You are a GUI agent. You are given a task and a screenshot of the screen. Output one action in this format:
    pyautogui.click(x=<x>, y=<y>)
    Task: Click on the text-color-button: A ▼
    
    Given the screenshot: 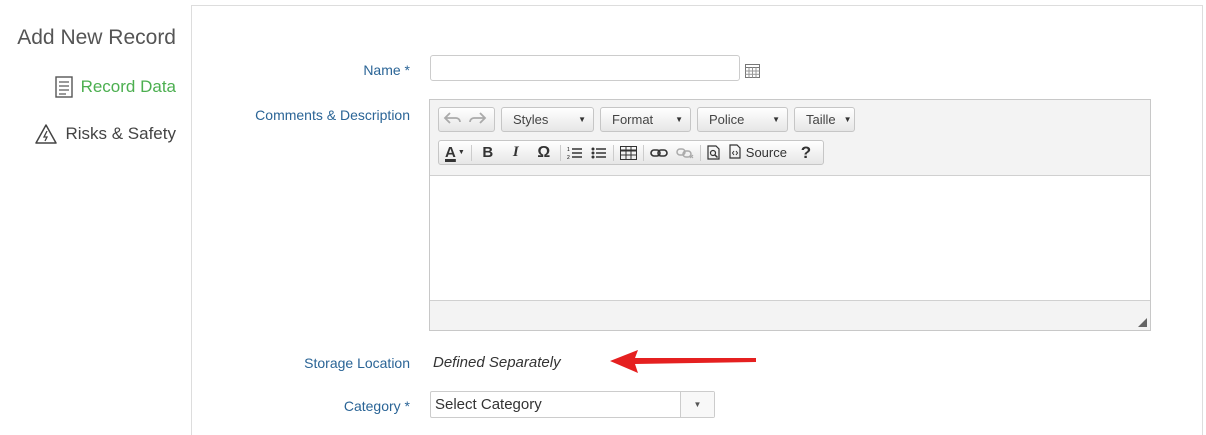 What is the action you would take?
    pyautogui.click(x=455, y=152)
    